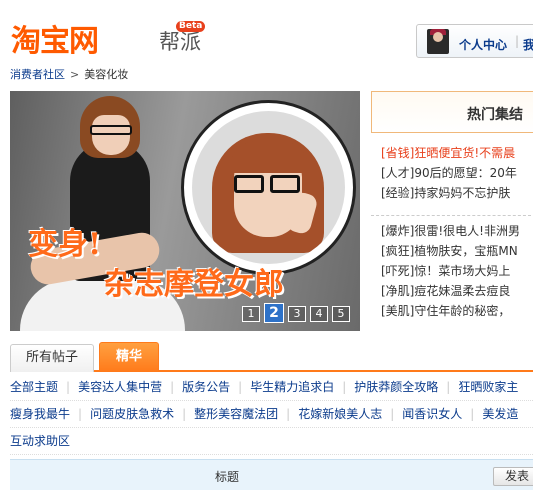  What do you see at coordinates (69, 74) in the screenshot?
I see `breadcrumb: 消费者社区 > 美容化妆` at bounding box center [69, 74].